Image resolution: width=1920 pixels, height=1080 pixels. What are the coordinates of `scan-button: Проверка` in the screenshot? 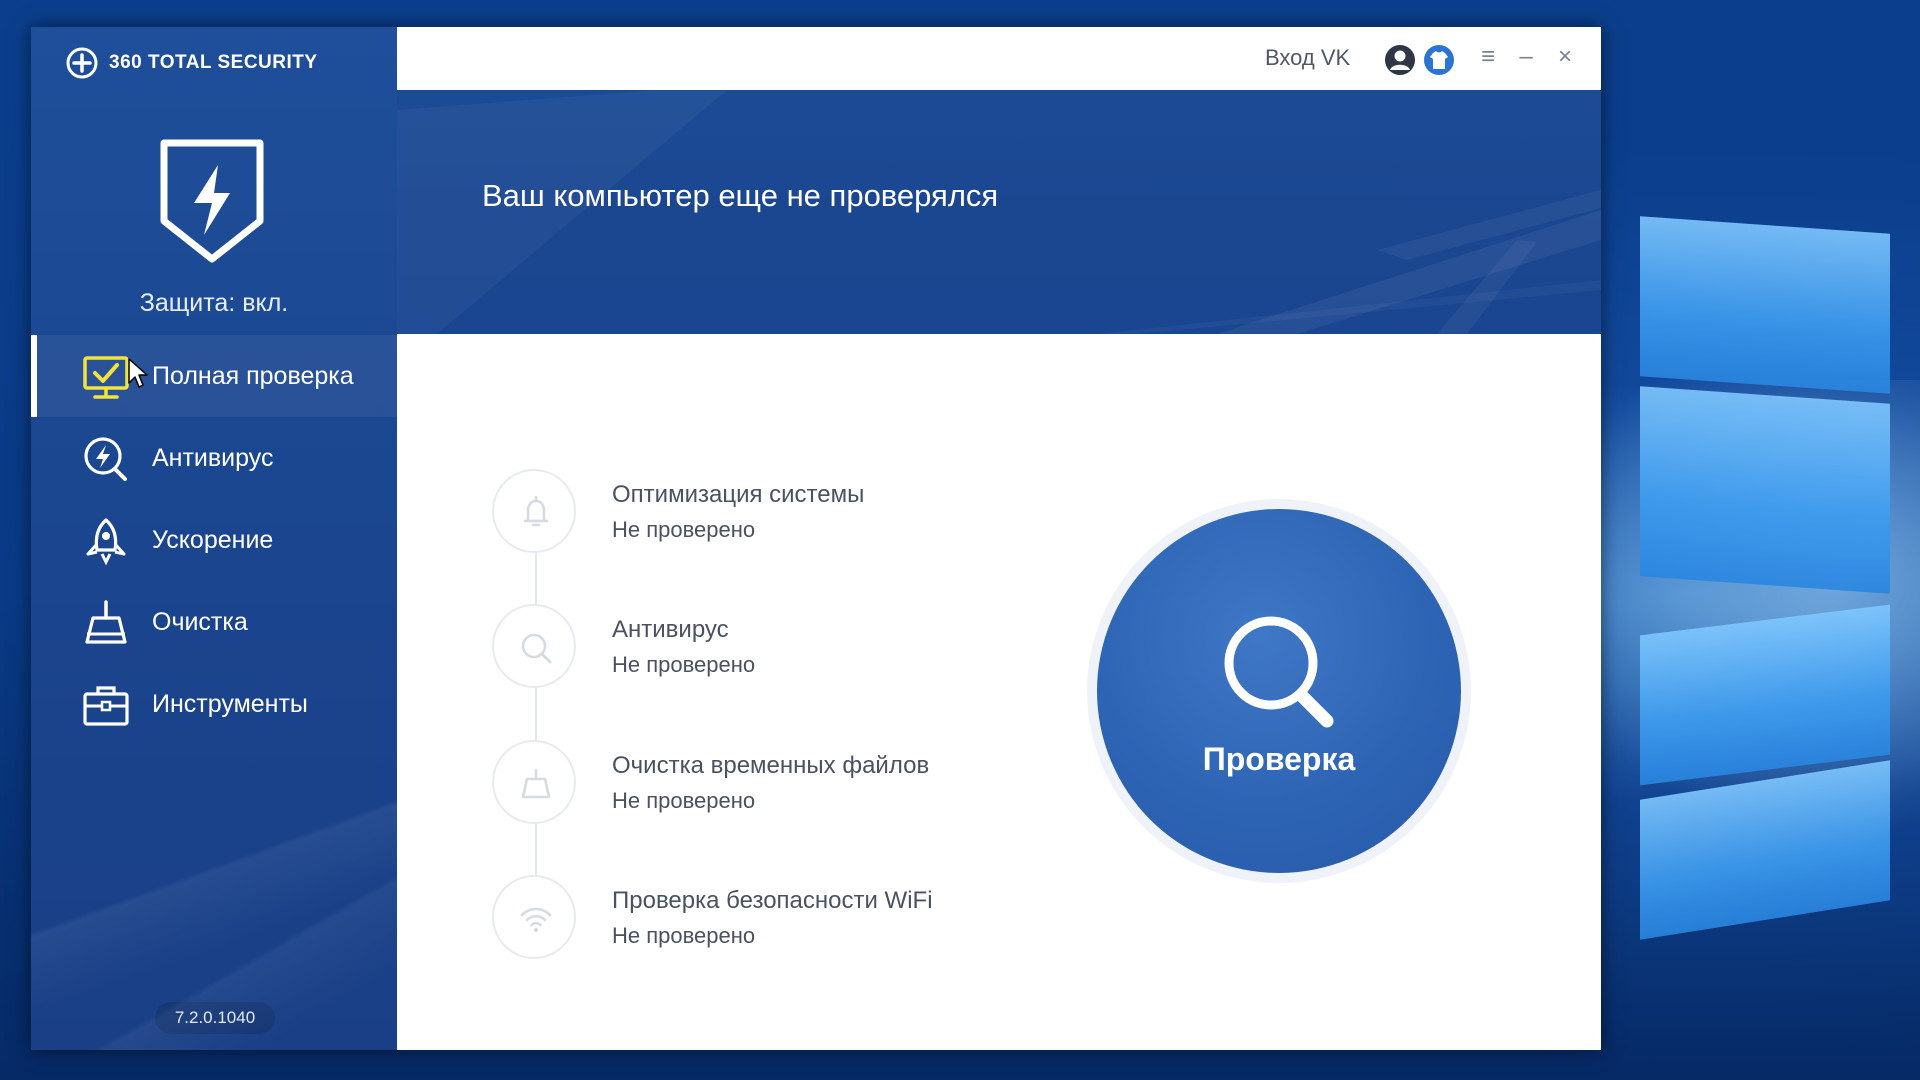 It's located at (1279, 691).